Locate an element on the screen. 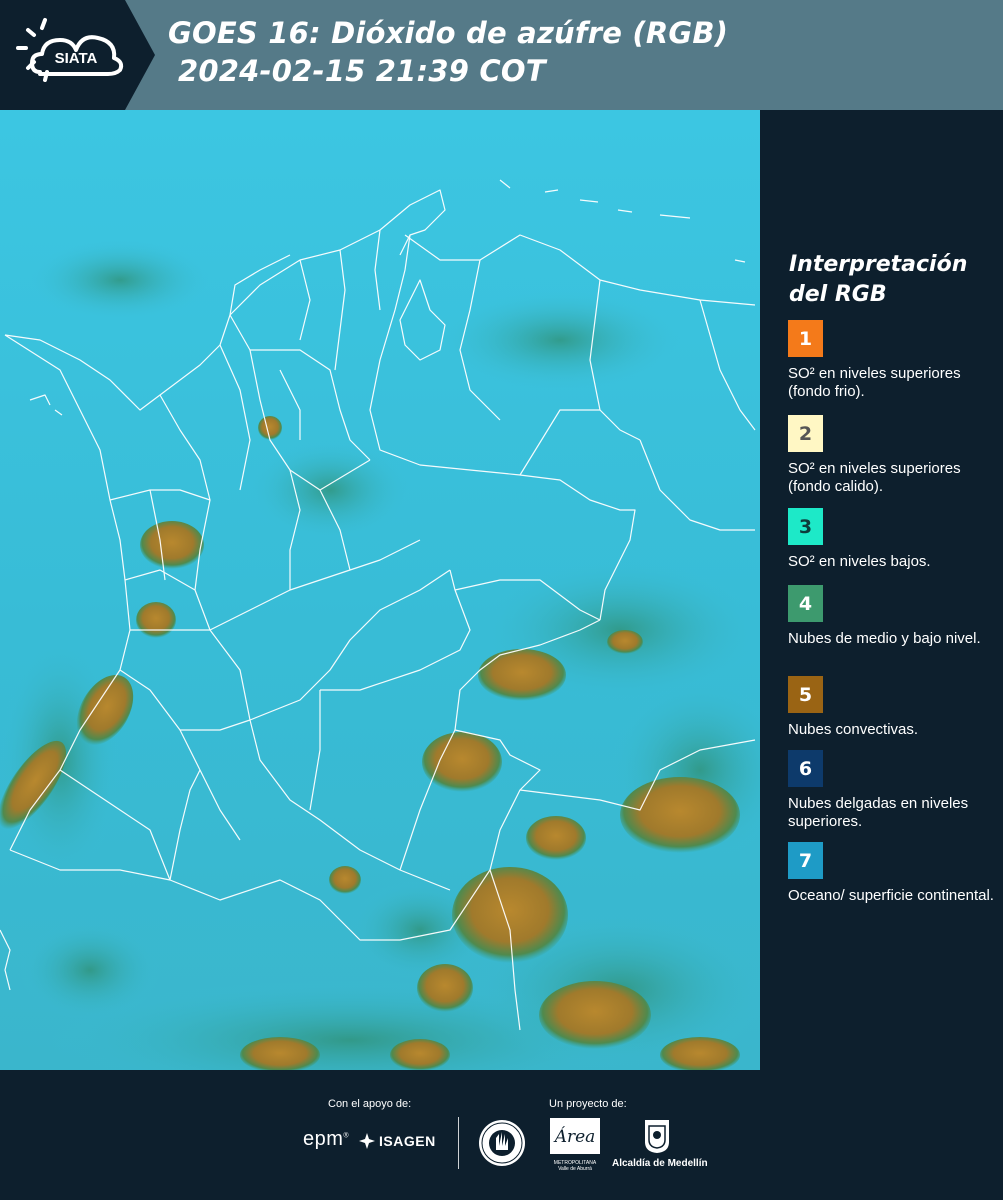  legend-item-7: 7 Oceano/ superficie continental. is located at coordinates (893, 873).